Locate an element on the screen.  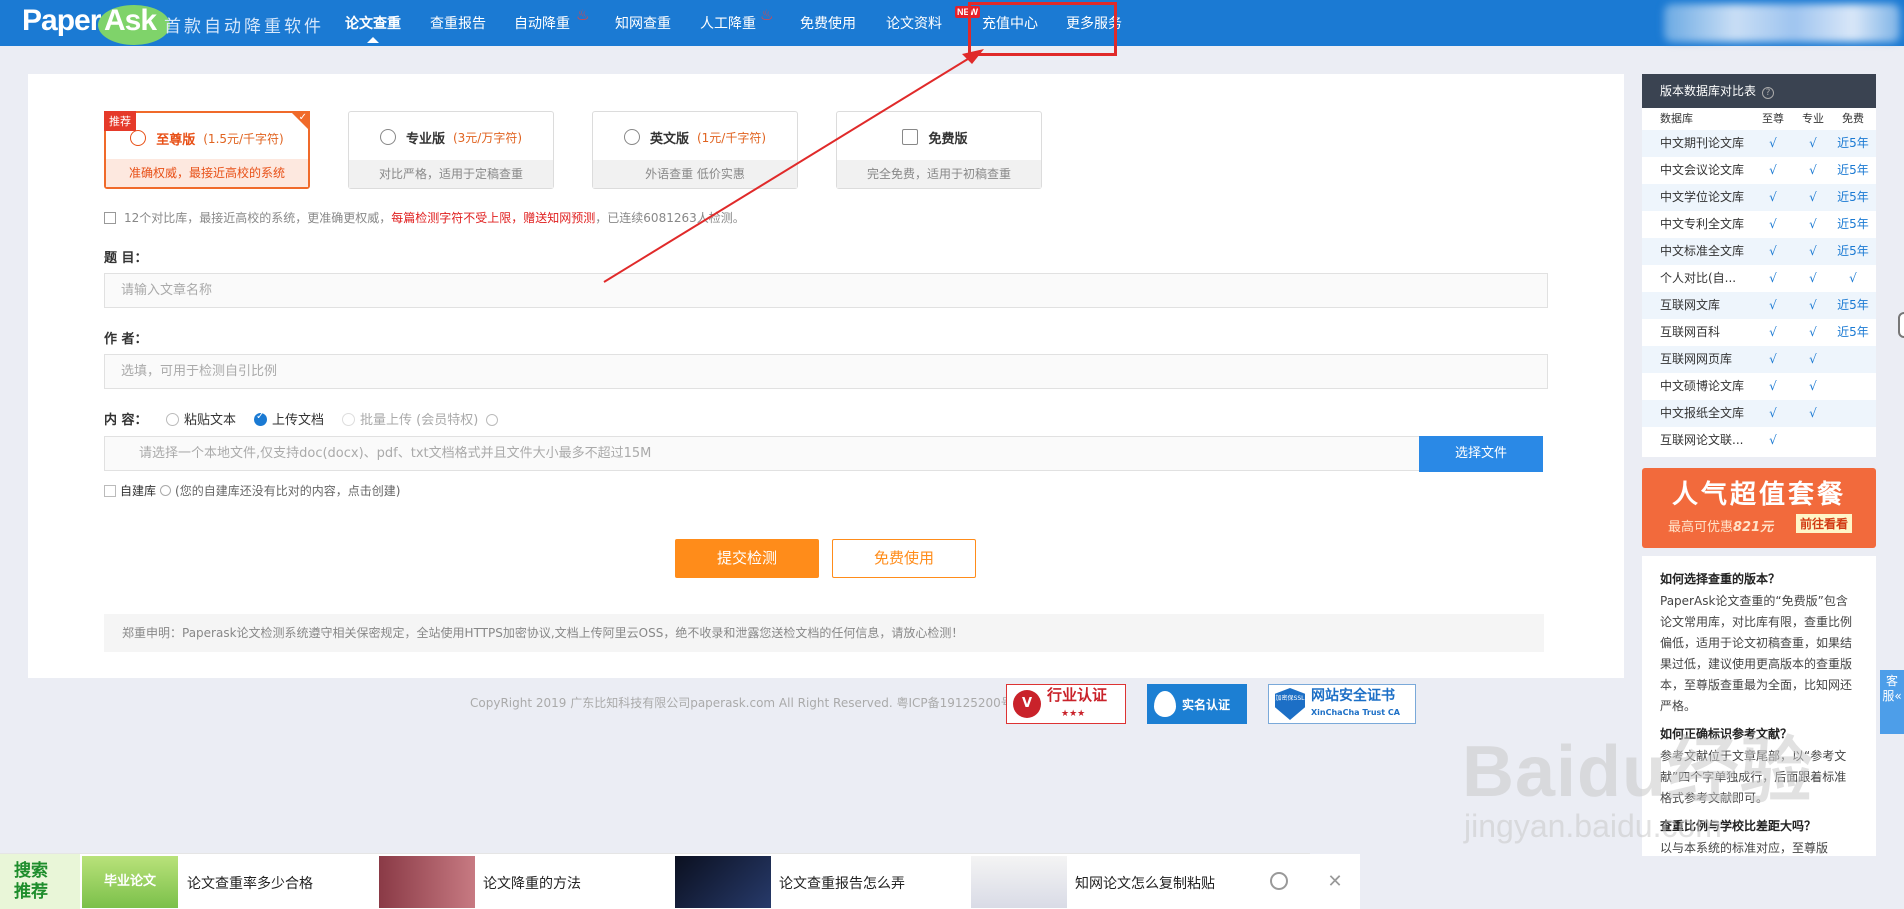
arrow-head is located at coordinates (973, 56).